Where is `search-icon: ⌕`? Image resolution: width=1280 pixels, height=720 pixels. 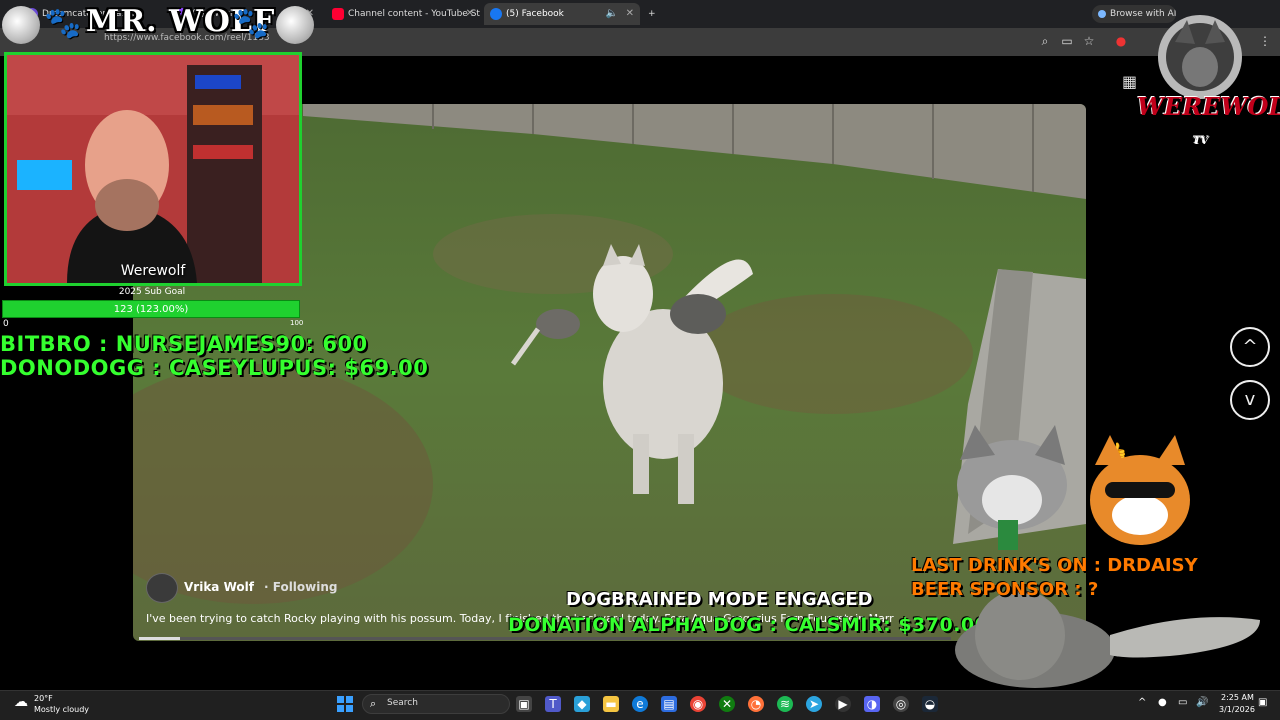 search-icon: ⌕ is located at coordinates (373, 703).